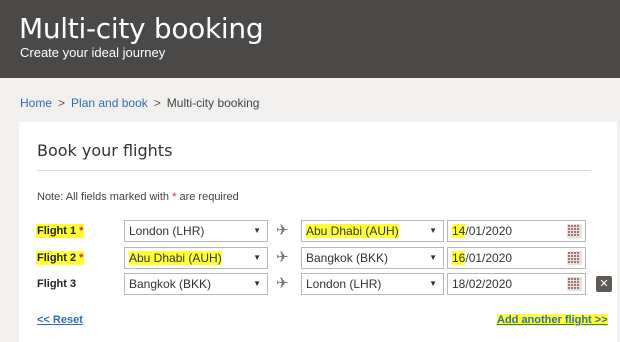 This screenshot has height=342, width=620. I want to click on date-day: 16, so click(459, 258).